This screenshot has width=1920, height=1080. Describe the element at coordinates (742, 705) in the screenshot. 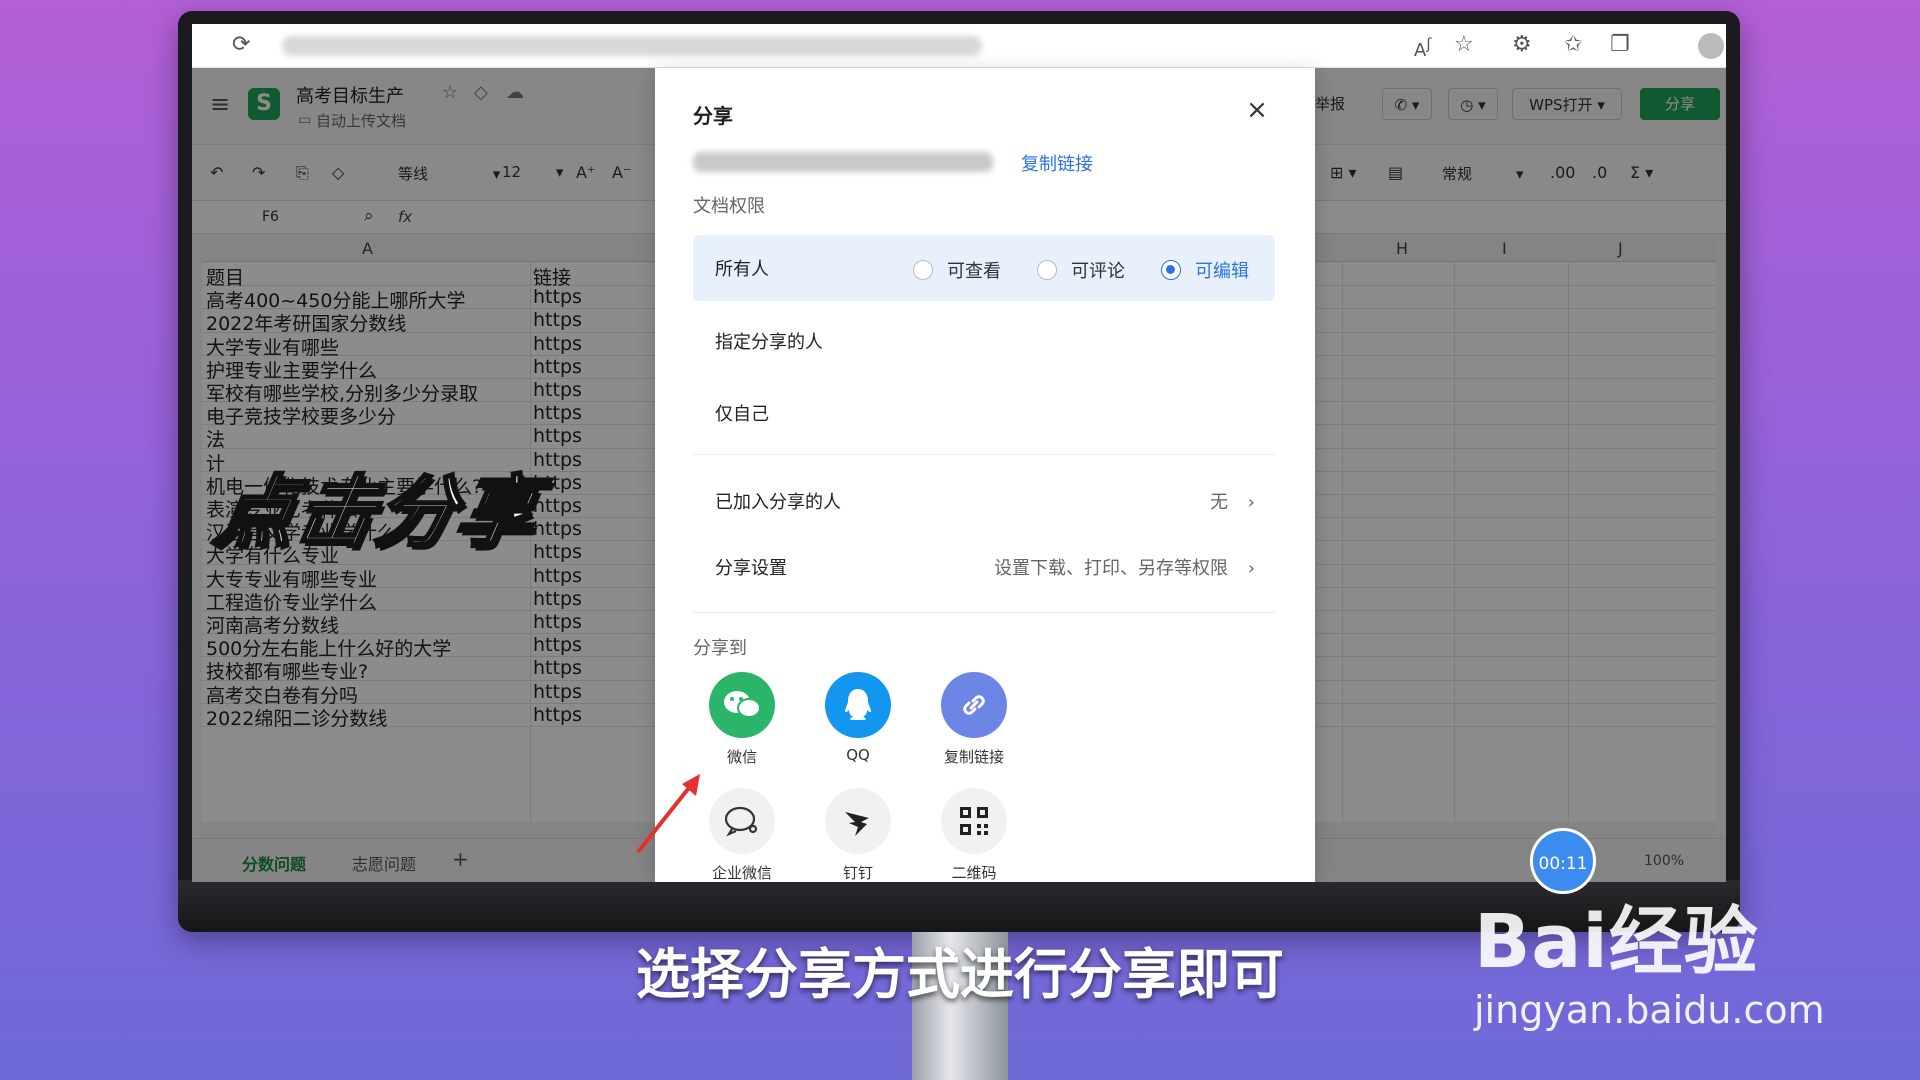

I see `wechat-icon` at that location.